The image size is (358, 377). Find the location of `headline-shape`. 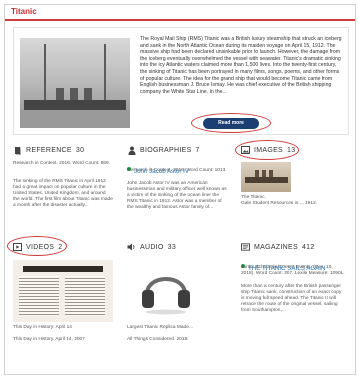

headline-shape is located at coordinates (63, 269).